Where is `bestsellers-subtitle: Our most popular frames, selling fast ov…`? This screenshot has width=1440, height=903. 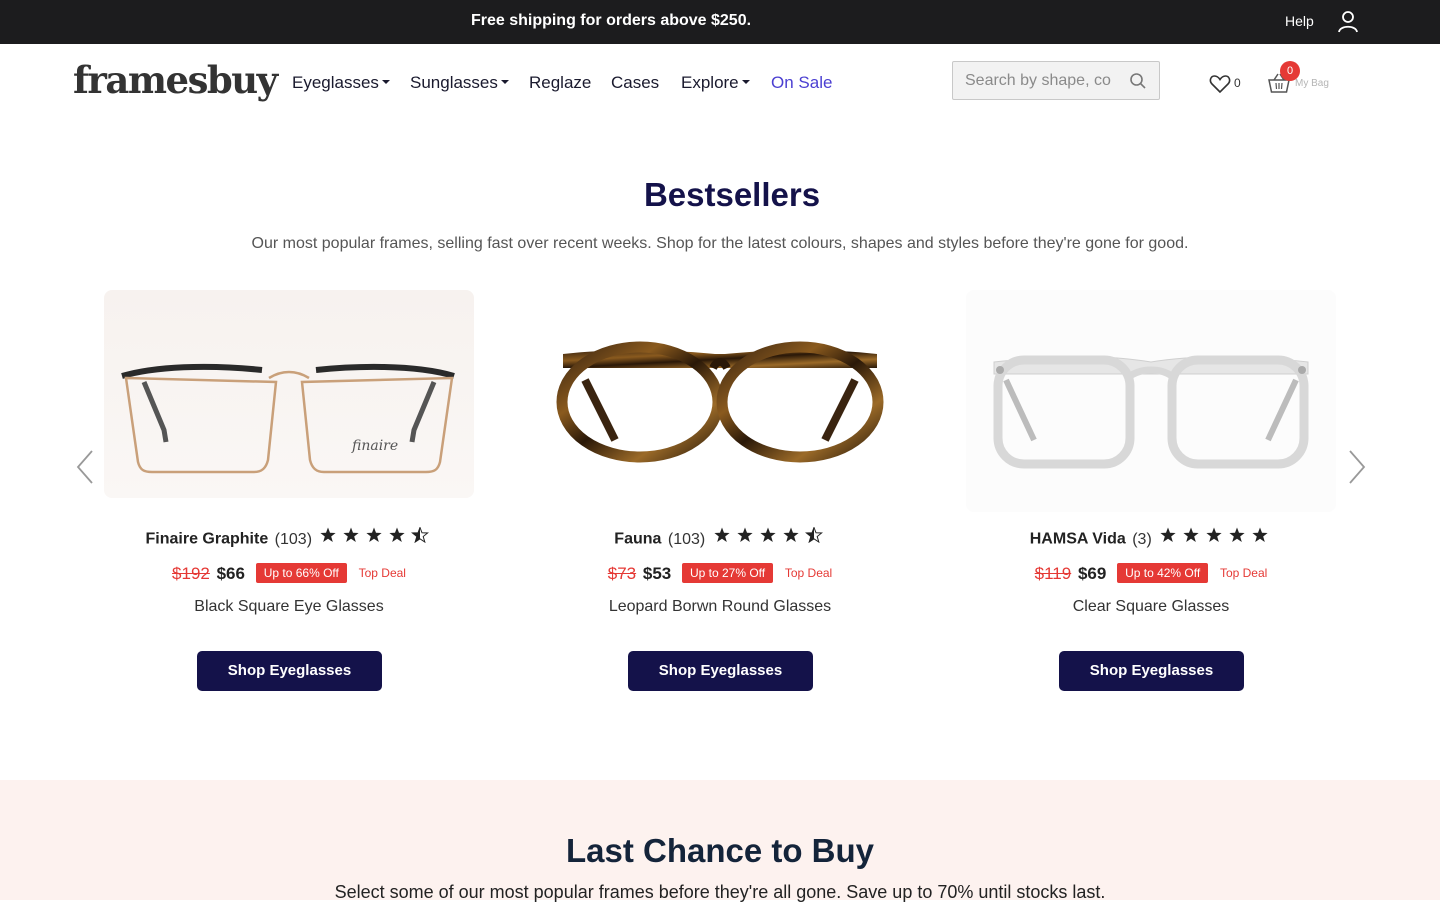
bestsellers-subtitle: Our most popular frames, selling fast ov… is located at coordinates (720, 243).